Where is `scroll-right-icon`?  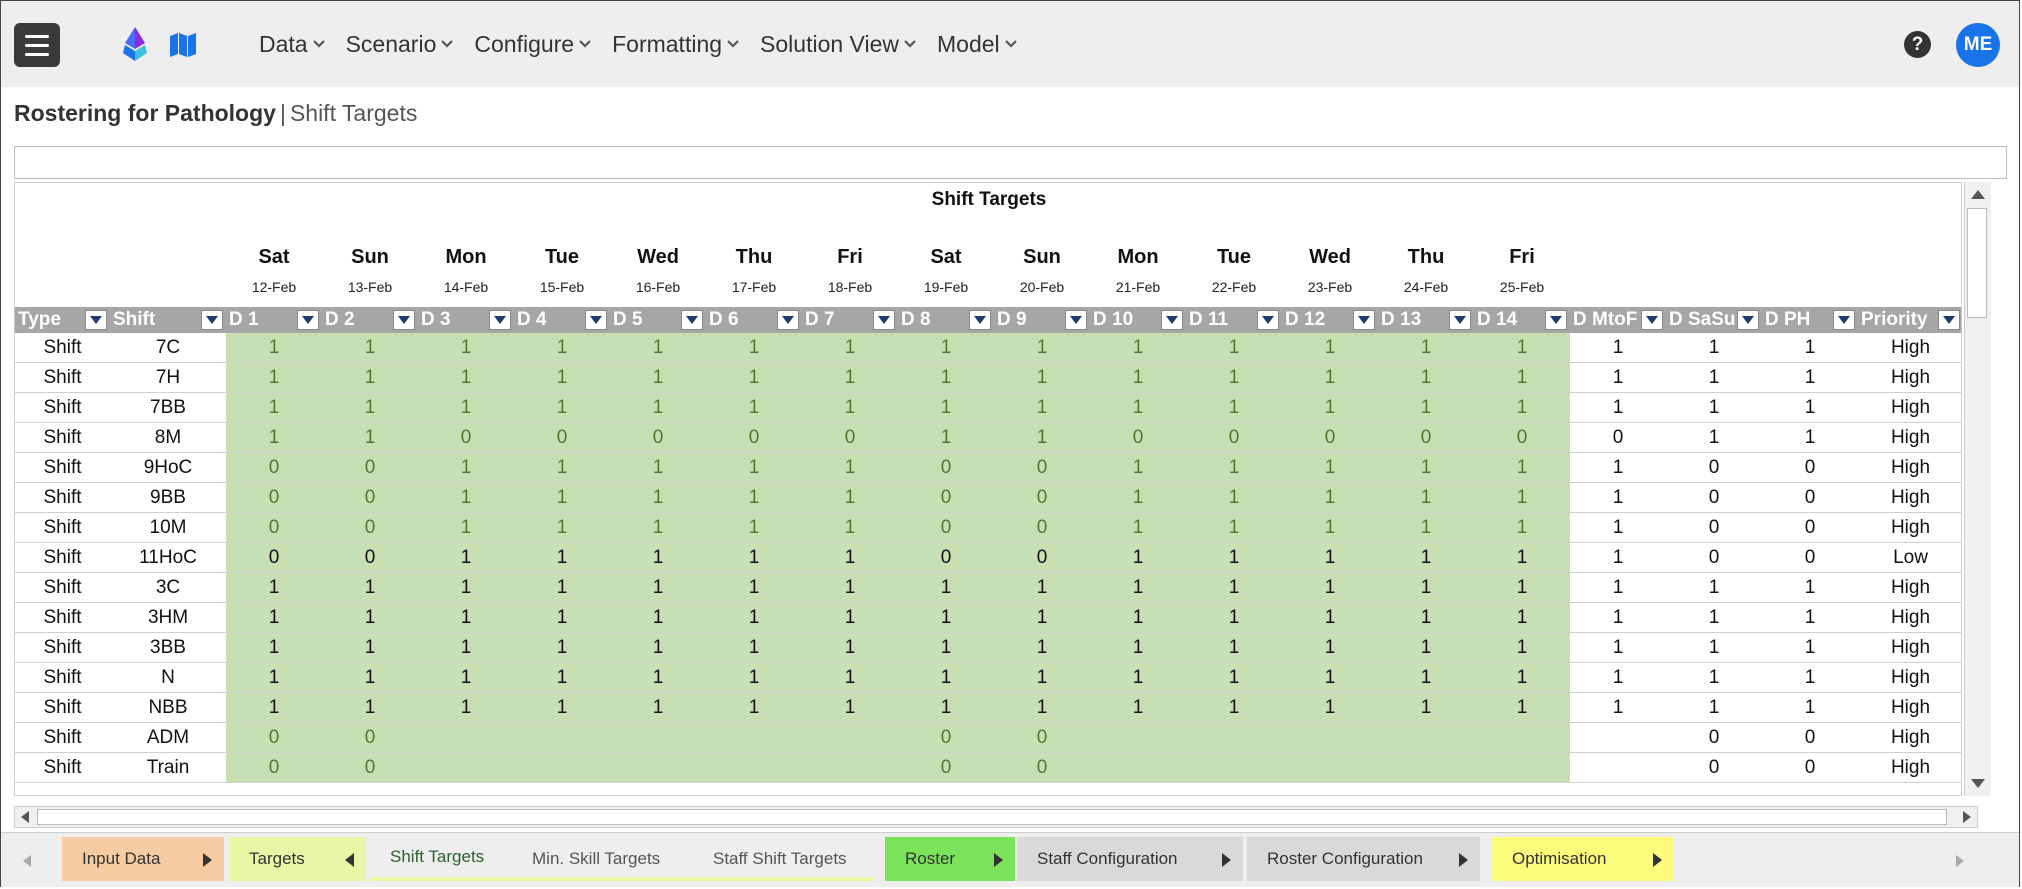 scroll-right-icon is located at coordinates (1967, 817).